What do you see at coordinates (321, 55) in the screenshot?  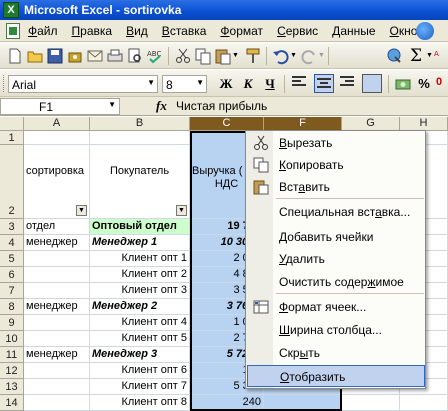 I see `redo-dropdown-icon: ▼` at bounding box center [321, 55].